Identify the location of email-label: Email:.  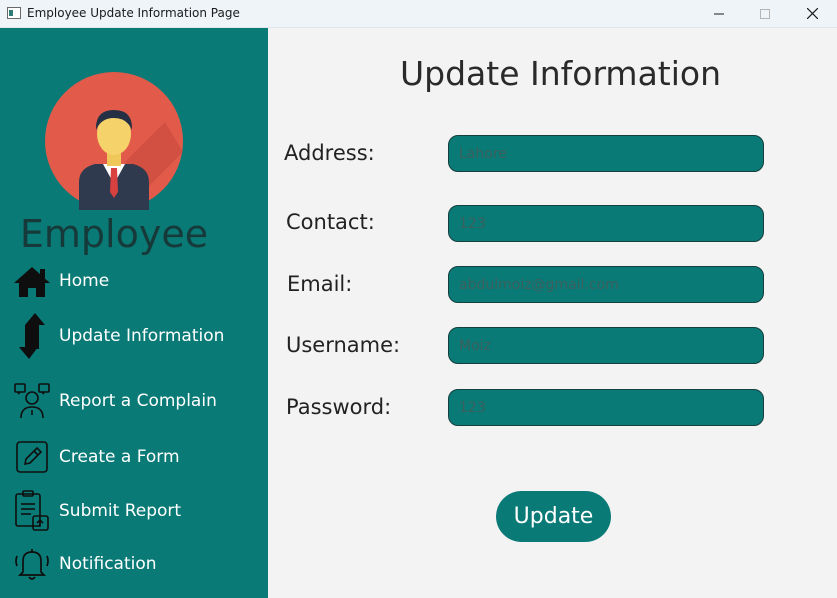
(320, 284).